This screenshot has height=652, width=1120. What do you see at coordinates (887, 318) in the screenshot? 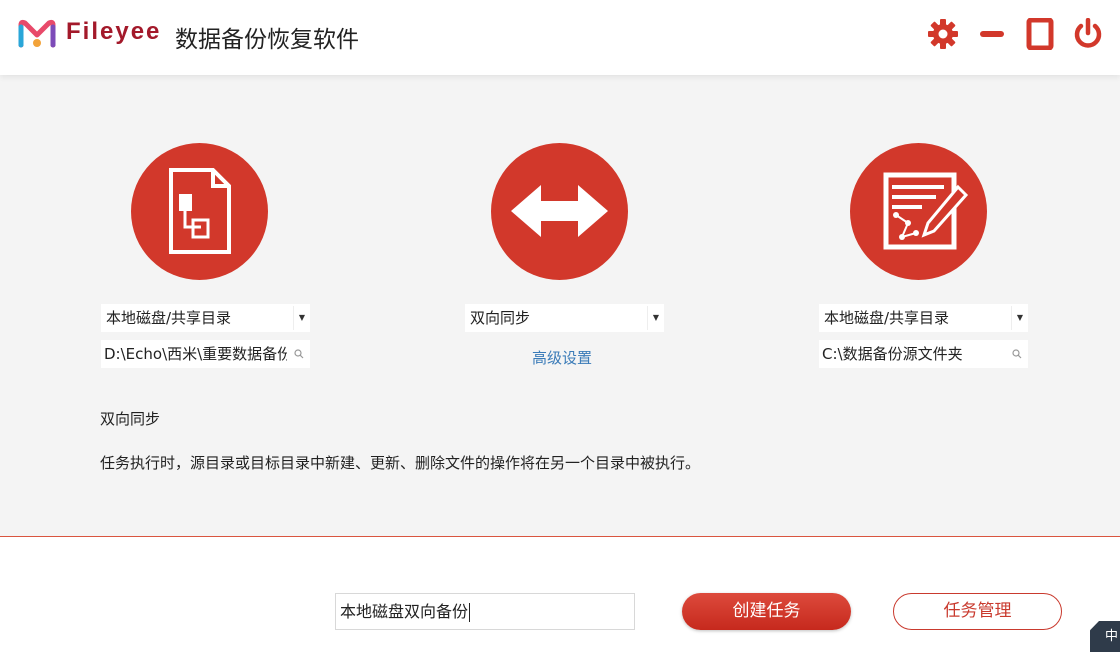
I see `target-type-value: 本地磁盘/共享目录` at bounding box center [887, 318].